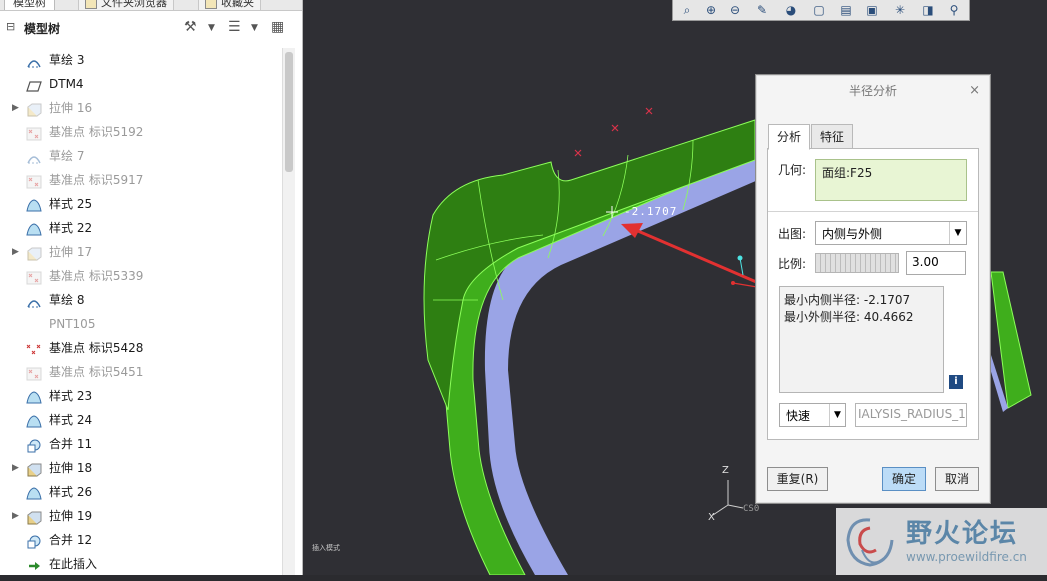 The height and width of the screenshot is (581, 1047). Describe the element at coordinates (873, 211) in the screenshot. I see `divider` at that location.